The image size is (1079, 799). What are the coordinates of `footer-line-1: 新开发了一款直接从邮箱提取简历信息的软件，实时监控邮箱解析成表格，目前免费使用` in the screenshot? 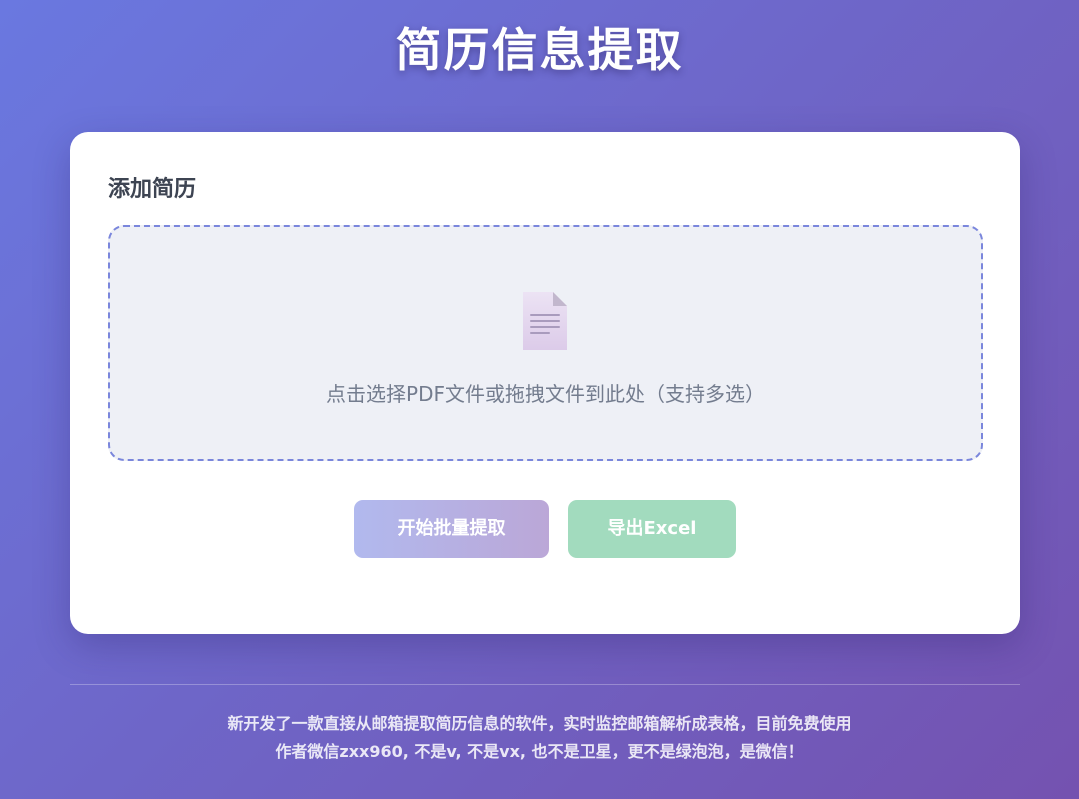 It's located at (539, 723).